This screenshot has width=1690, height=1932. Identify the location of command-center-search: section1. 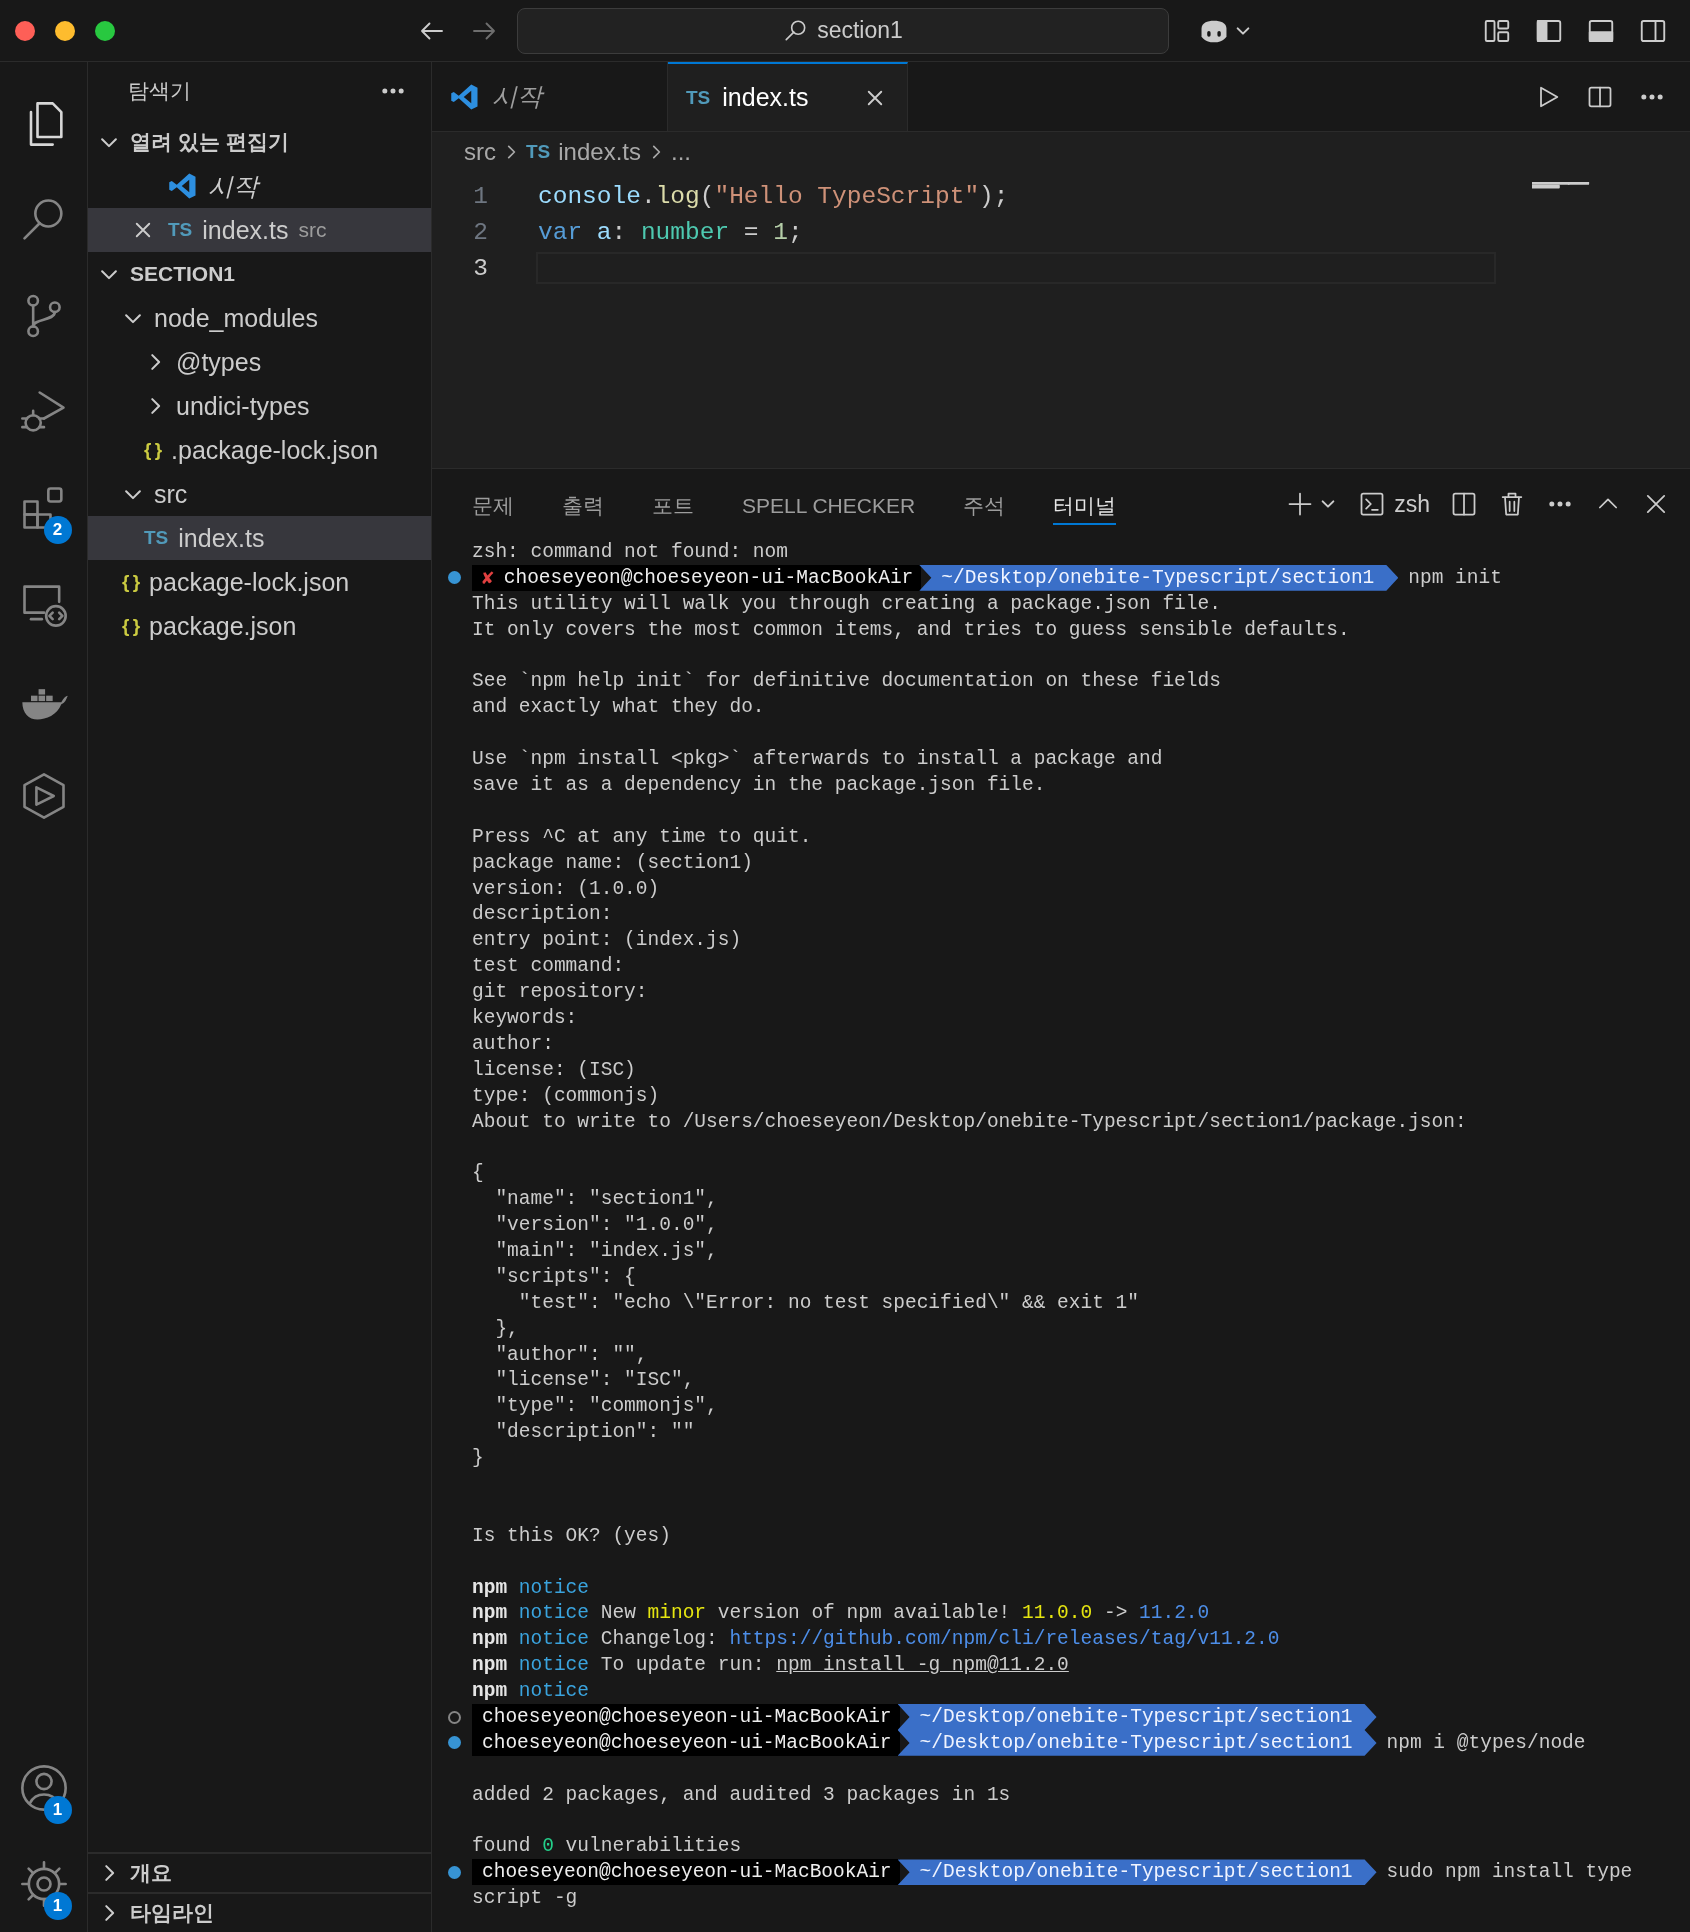
(843, 30).